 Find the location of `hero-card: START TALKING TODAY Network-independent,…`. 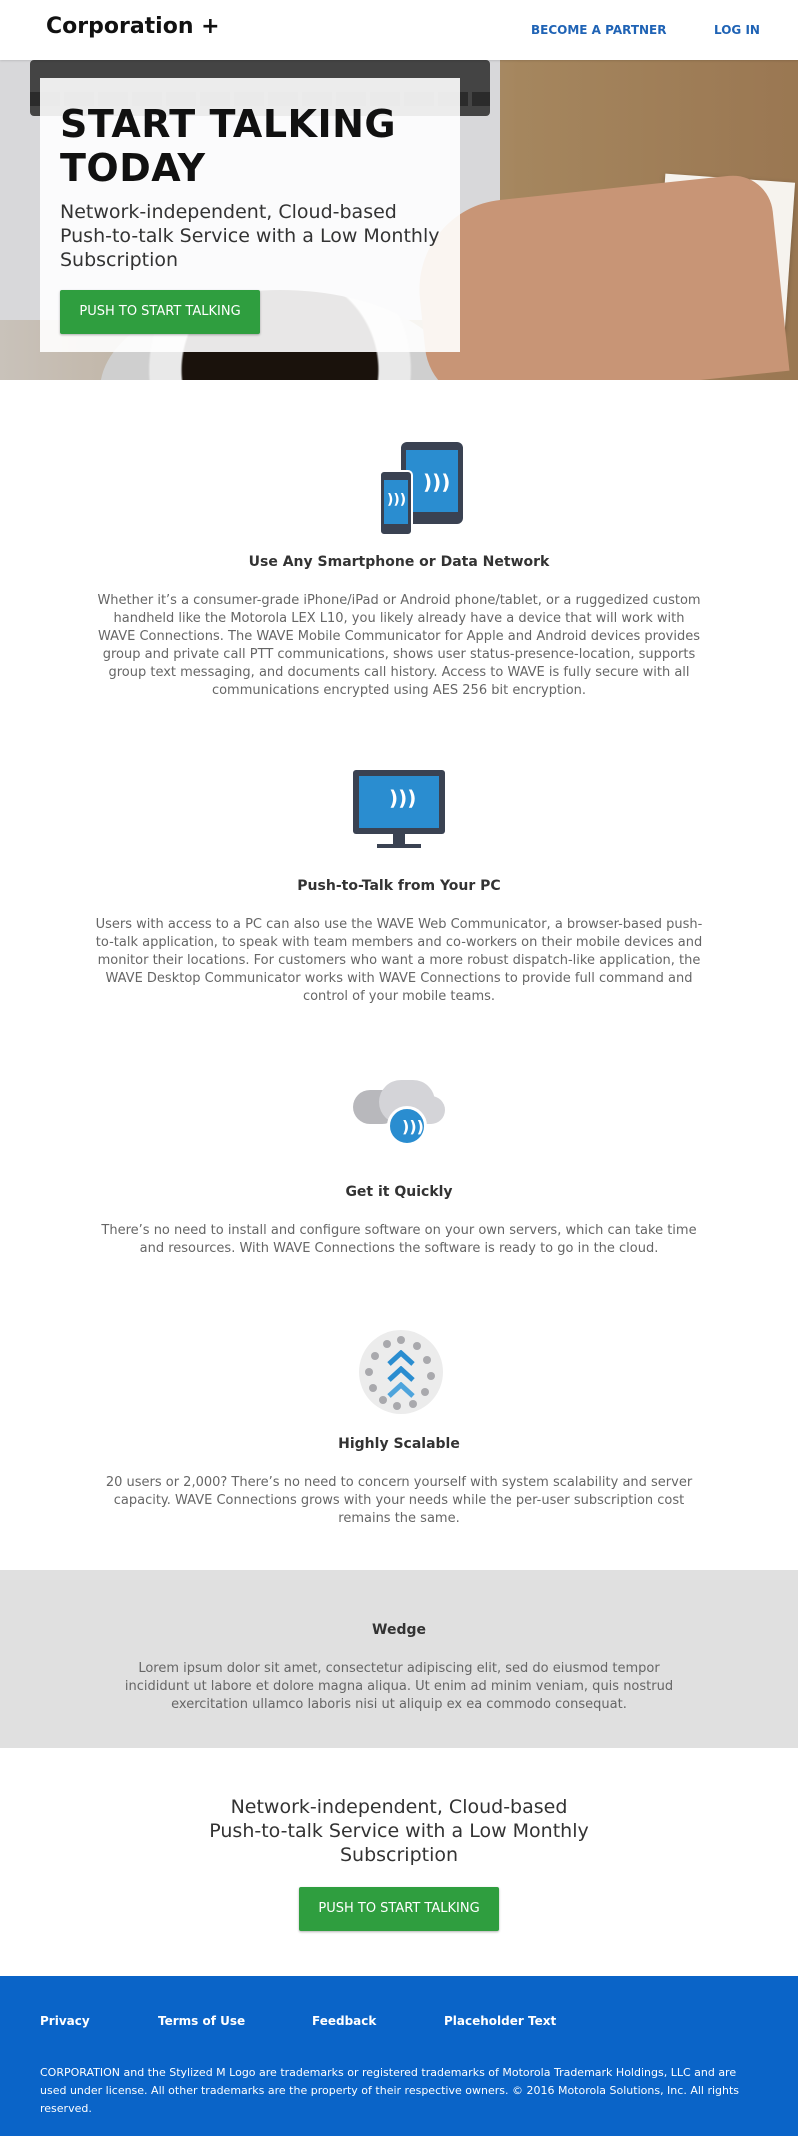

hero-card: START TALKING TODAY Network-independent,… is located at coordinates (250, 215).